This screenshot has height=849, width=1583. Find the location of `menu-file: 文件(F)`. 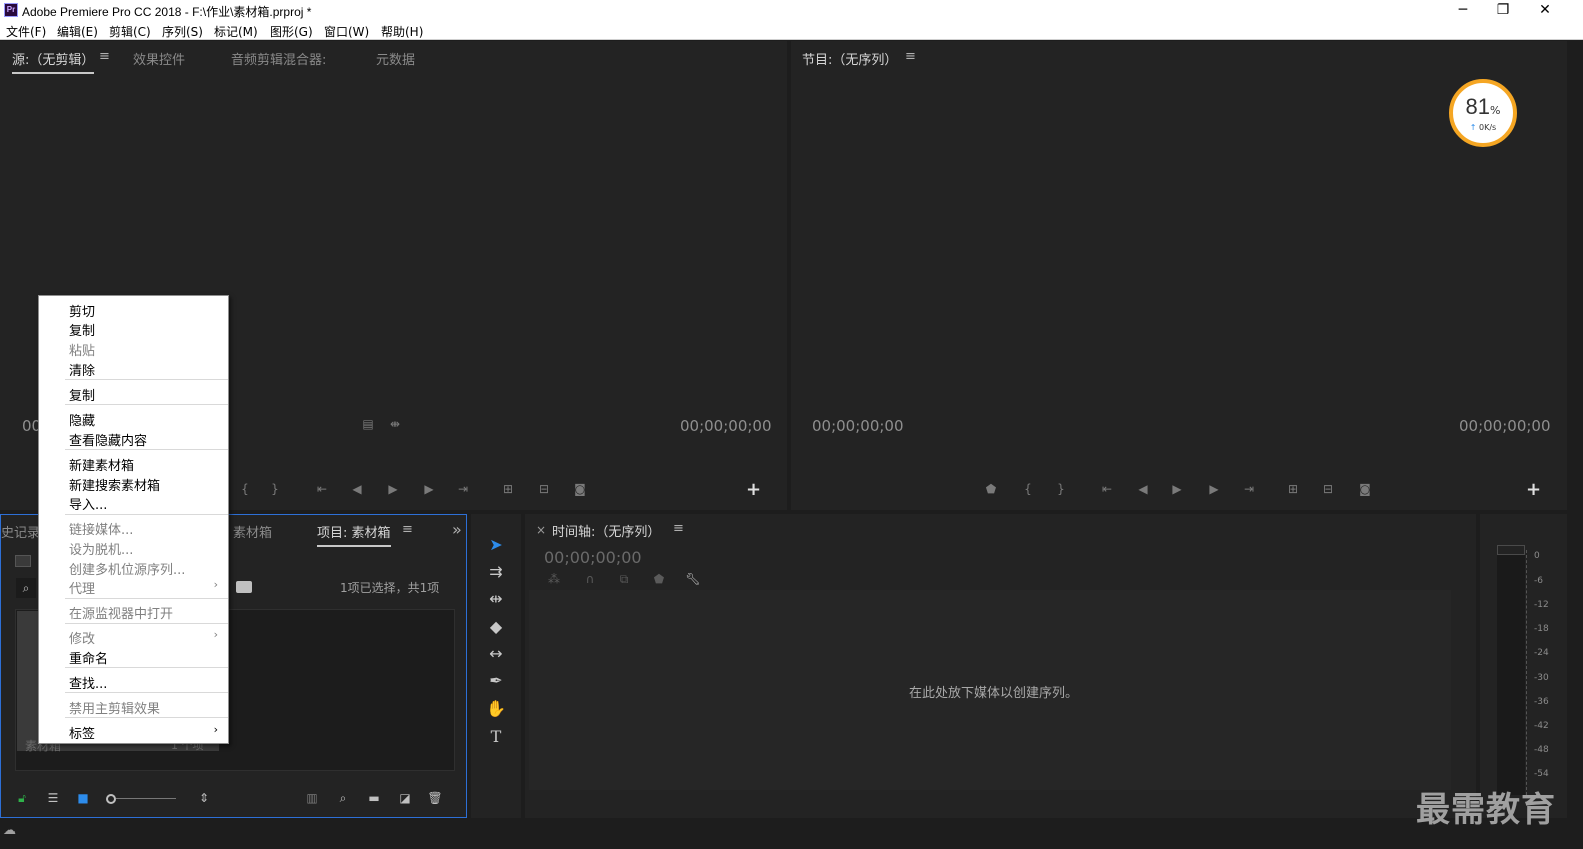

menu-file: 文件(F) is located at coordinates (26, 31).